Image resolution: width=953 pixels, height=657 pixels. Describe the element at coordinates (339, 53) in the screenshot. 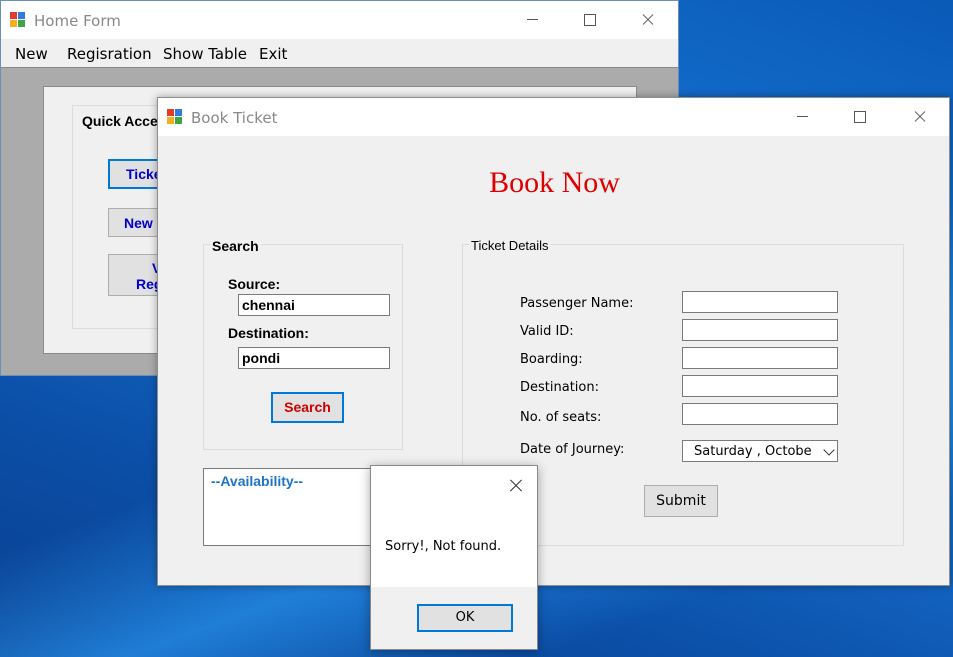

I see `menu-bar: New Regisration Show Table Exit` at that location.